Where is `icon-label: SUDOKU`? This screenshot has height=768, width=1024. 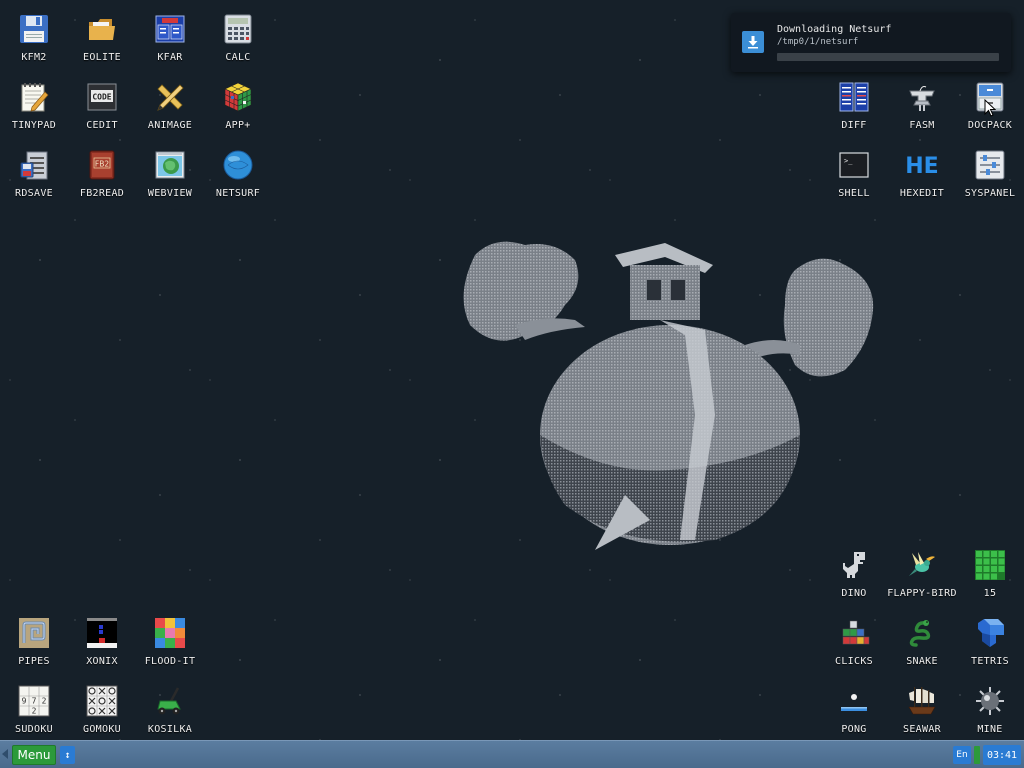
icon-label: SUDOKU is located at coordinates (34, 729).